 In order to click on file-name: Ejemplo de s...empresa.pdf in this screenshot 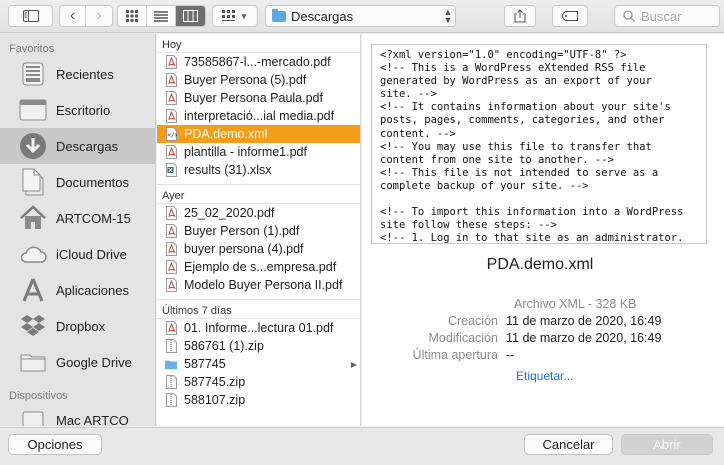, I will do `click(260, 267)`.